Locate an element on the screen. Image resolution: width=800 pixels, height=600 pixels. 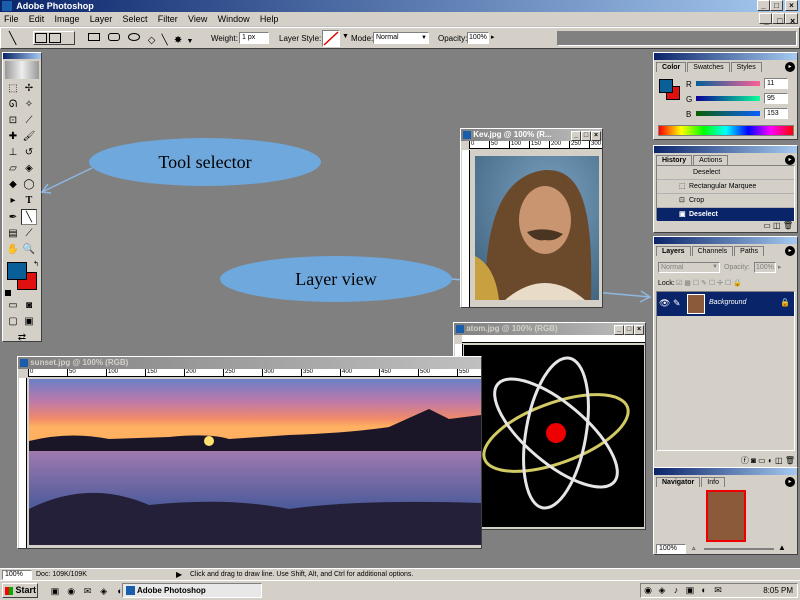
history-item: Deselect is located at coordinates (725, 173).